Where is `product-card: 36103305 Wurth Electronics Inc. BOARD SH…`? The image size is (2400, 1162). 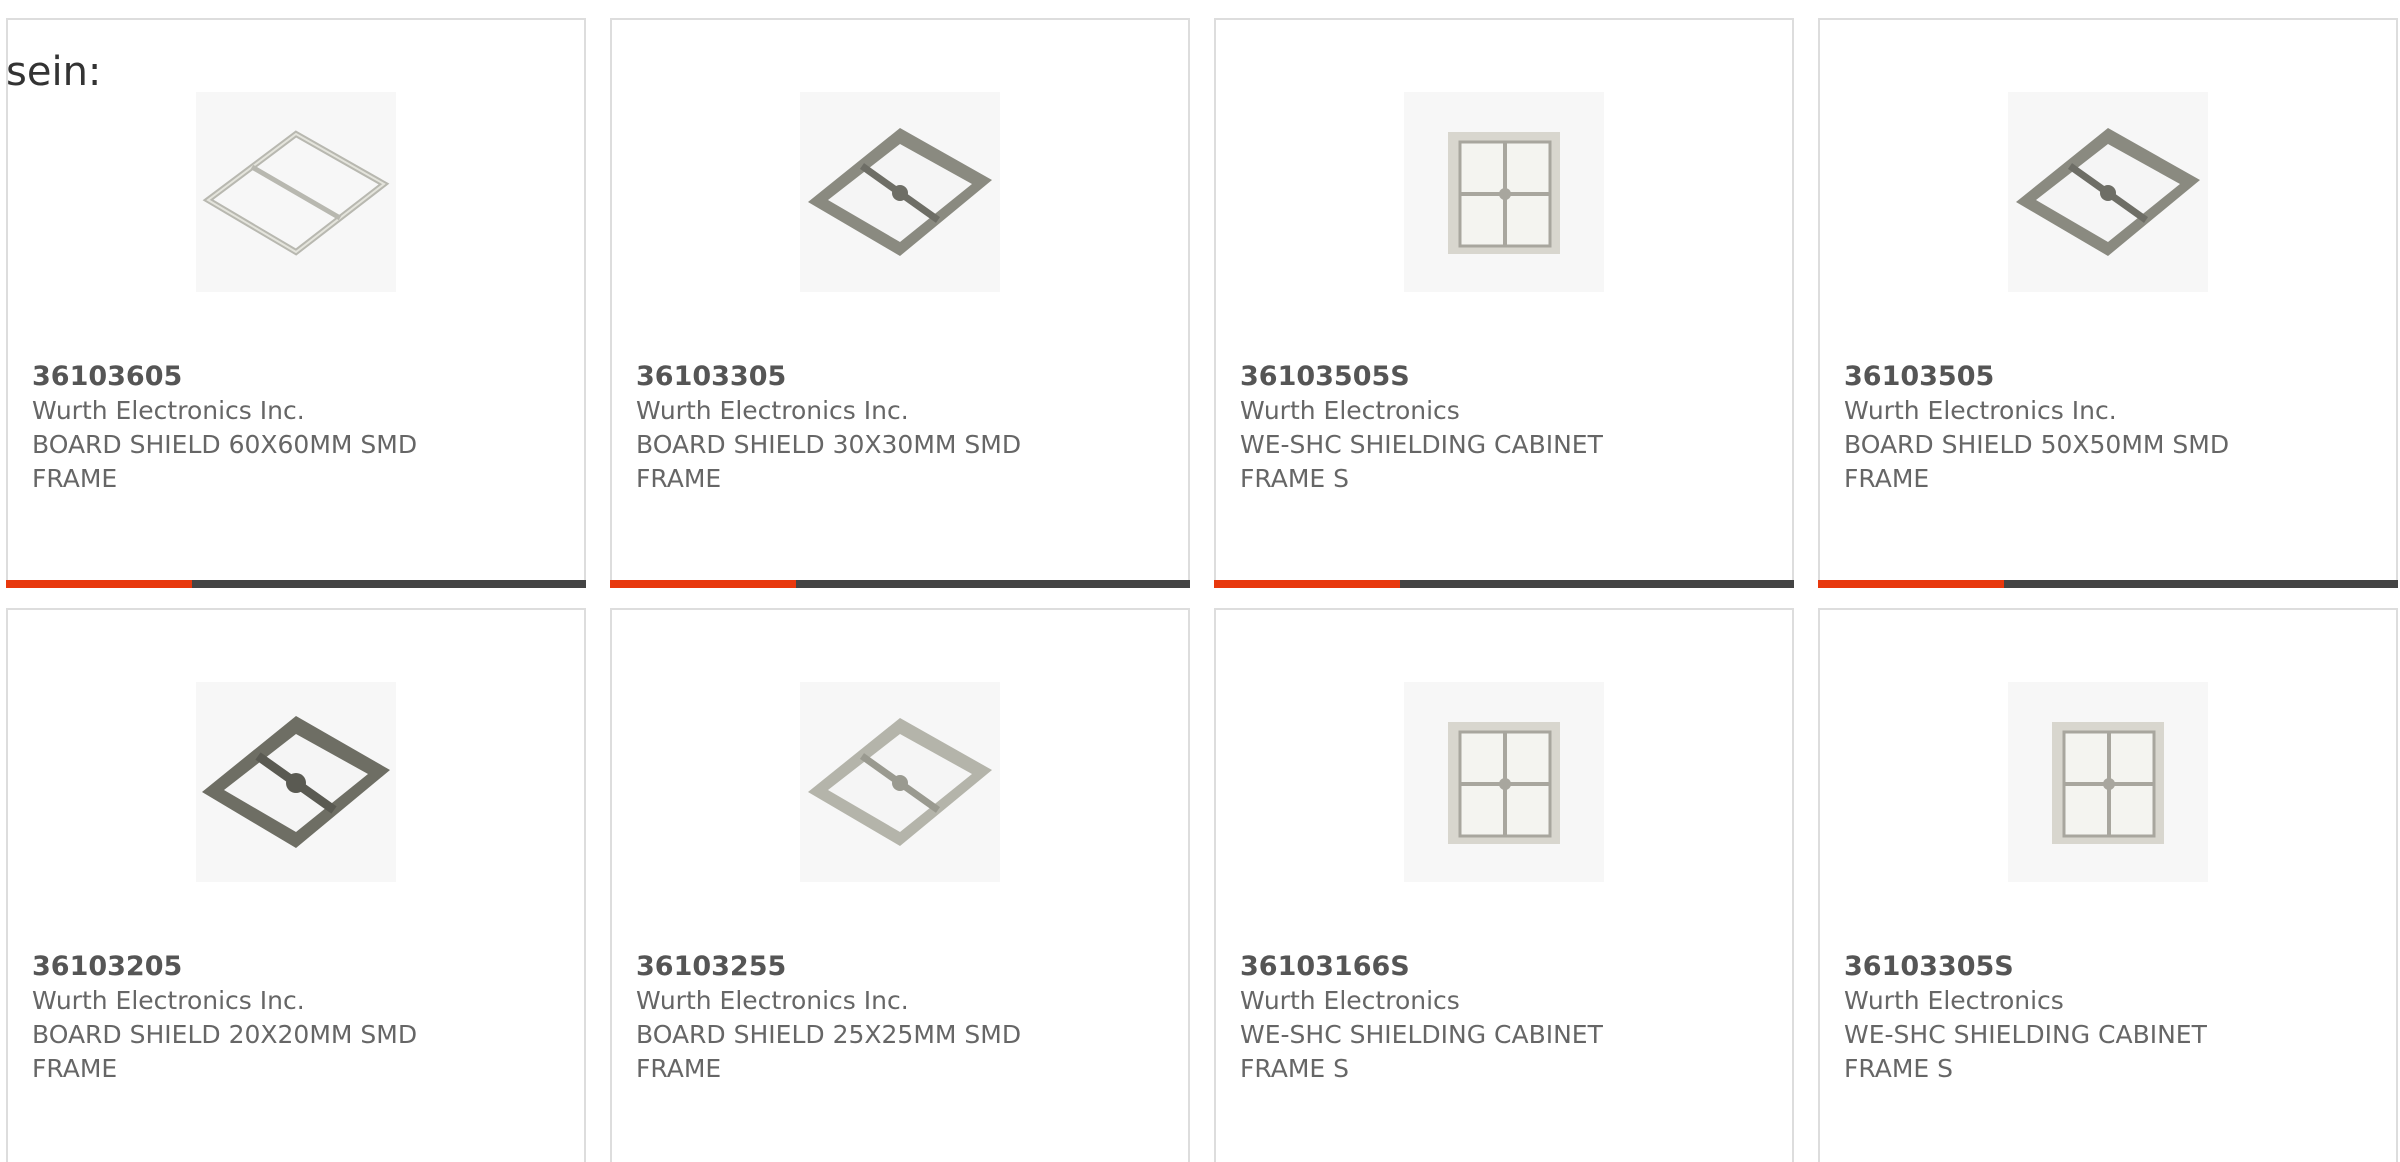
product-card: 36103305 Wurth Electronics Inc. BOARD SH… is located at coordinates (900, 303).